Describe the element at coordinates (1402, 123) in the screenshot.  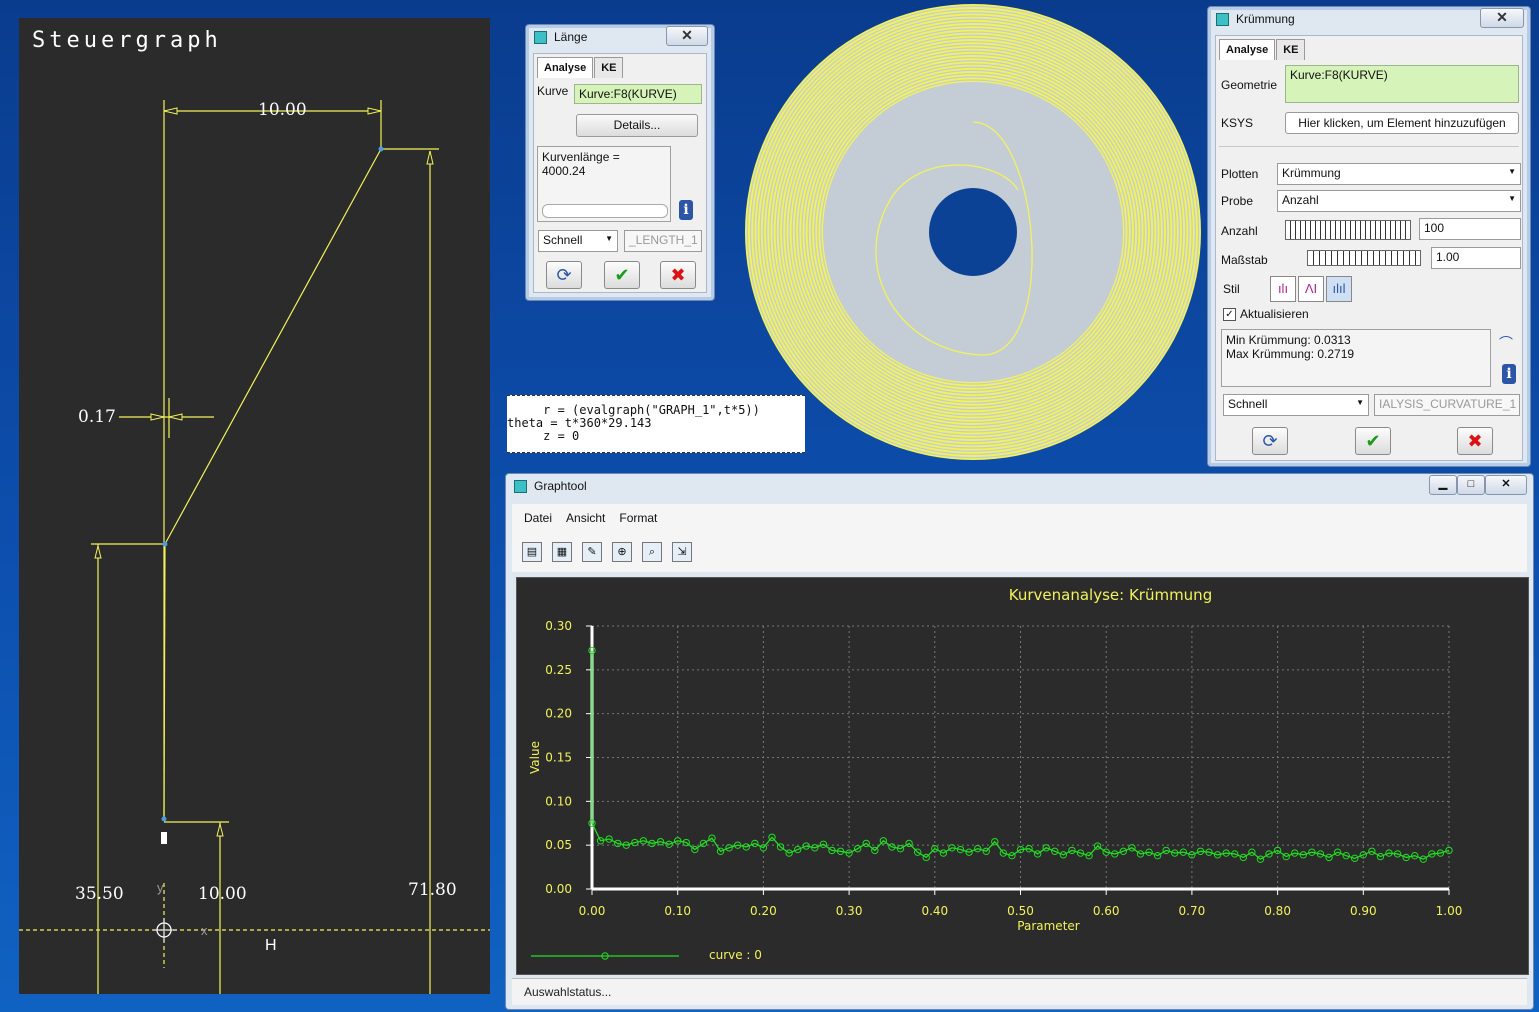
I see `ksys-add-button: Hier klicken, um Element hinzuzufügen` at that location.